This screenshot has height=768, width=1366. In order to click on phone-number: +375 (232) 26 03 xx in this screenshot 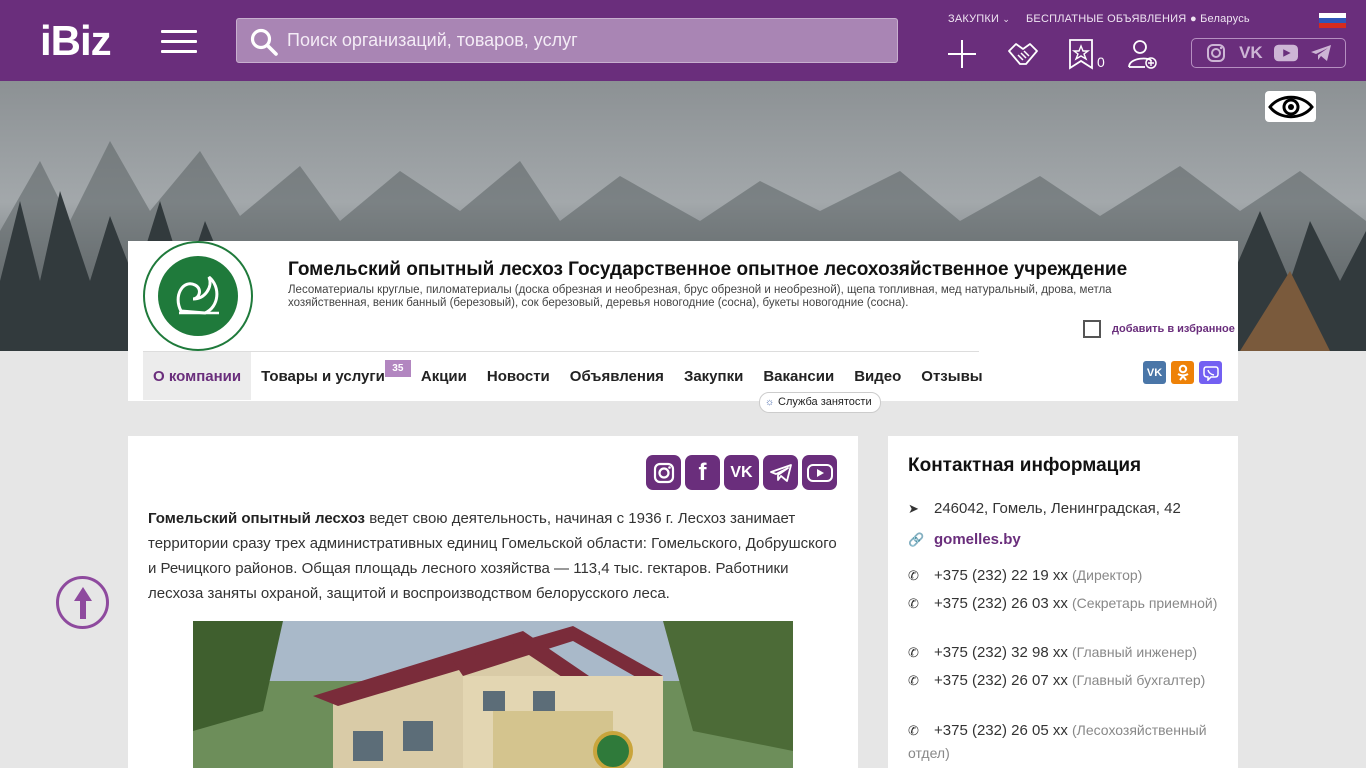, I will do `click(1001, 603)`.